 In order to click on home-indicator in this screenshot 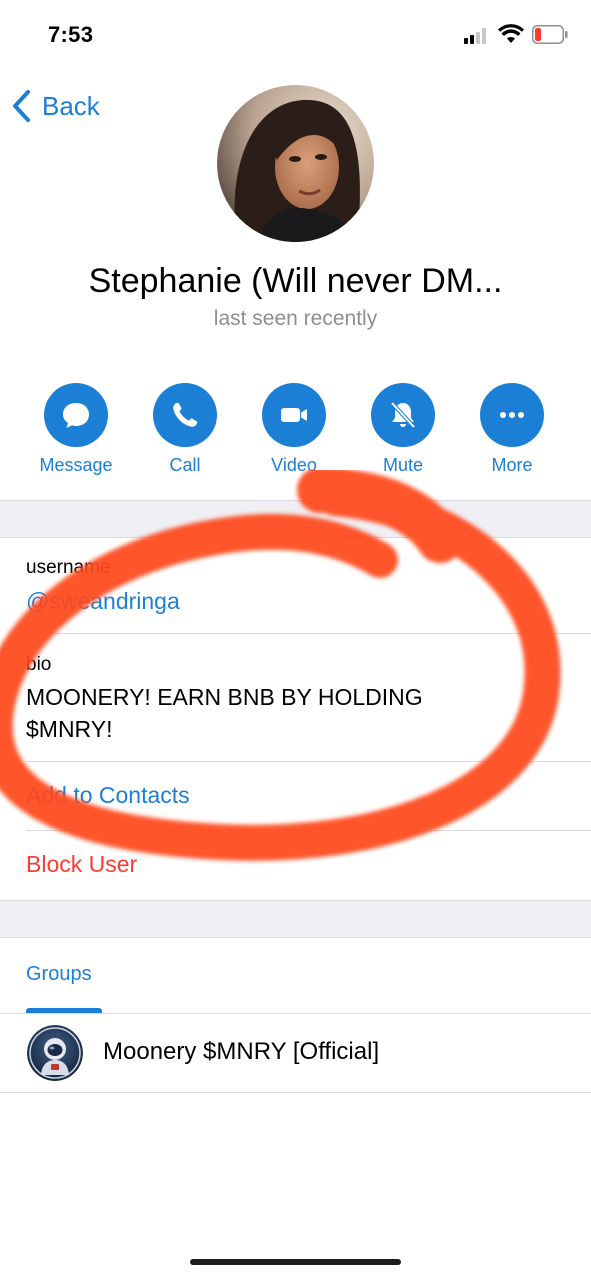, I will do `click(295, 1262)`.